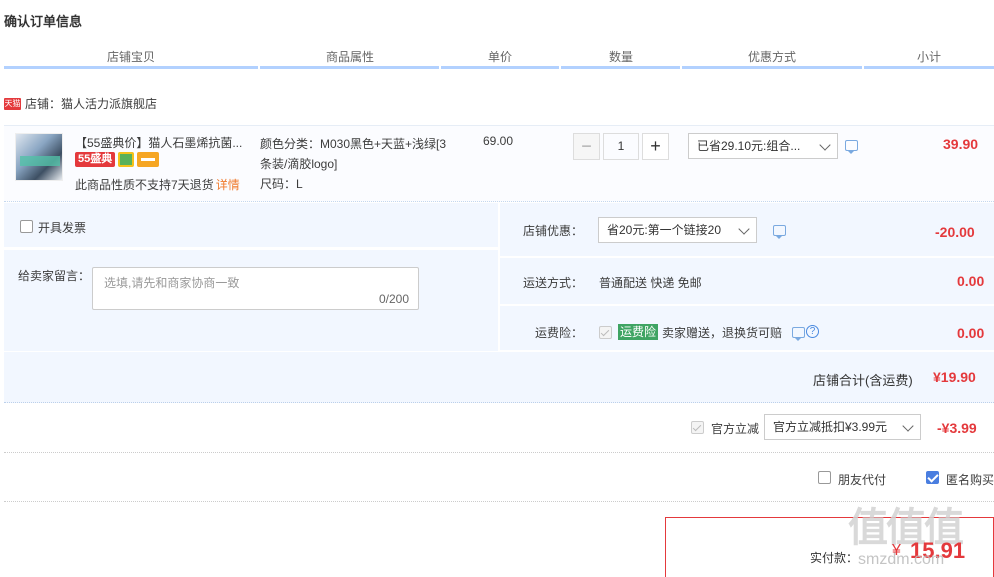  Describe the element at coordinates (144, 185) in the screenshot. I see `no-return-text: 此商品性质不支持7天退货` at that location.